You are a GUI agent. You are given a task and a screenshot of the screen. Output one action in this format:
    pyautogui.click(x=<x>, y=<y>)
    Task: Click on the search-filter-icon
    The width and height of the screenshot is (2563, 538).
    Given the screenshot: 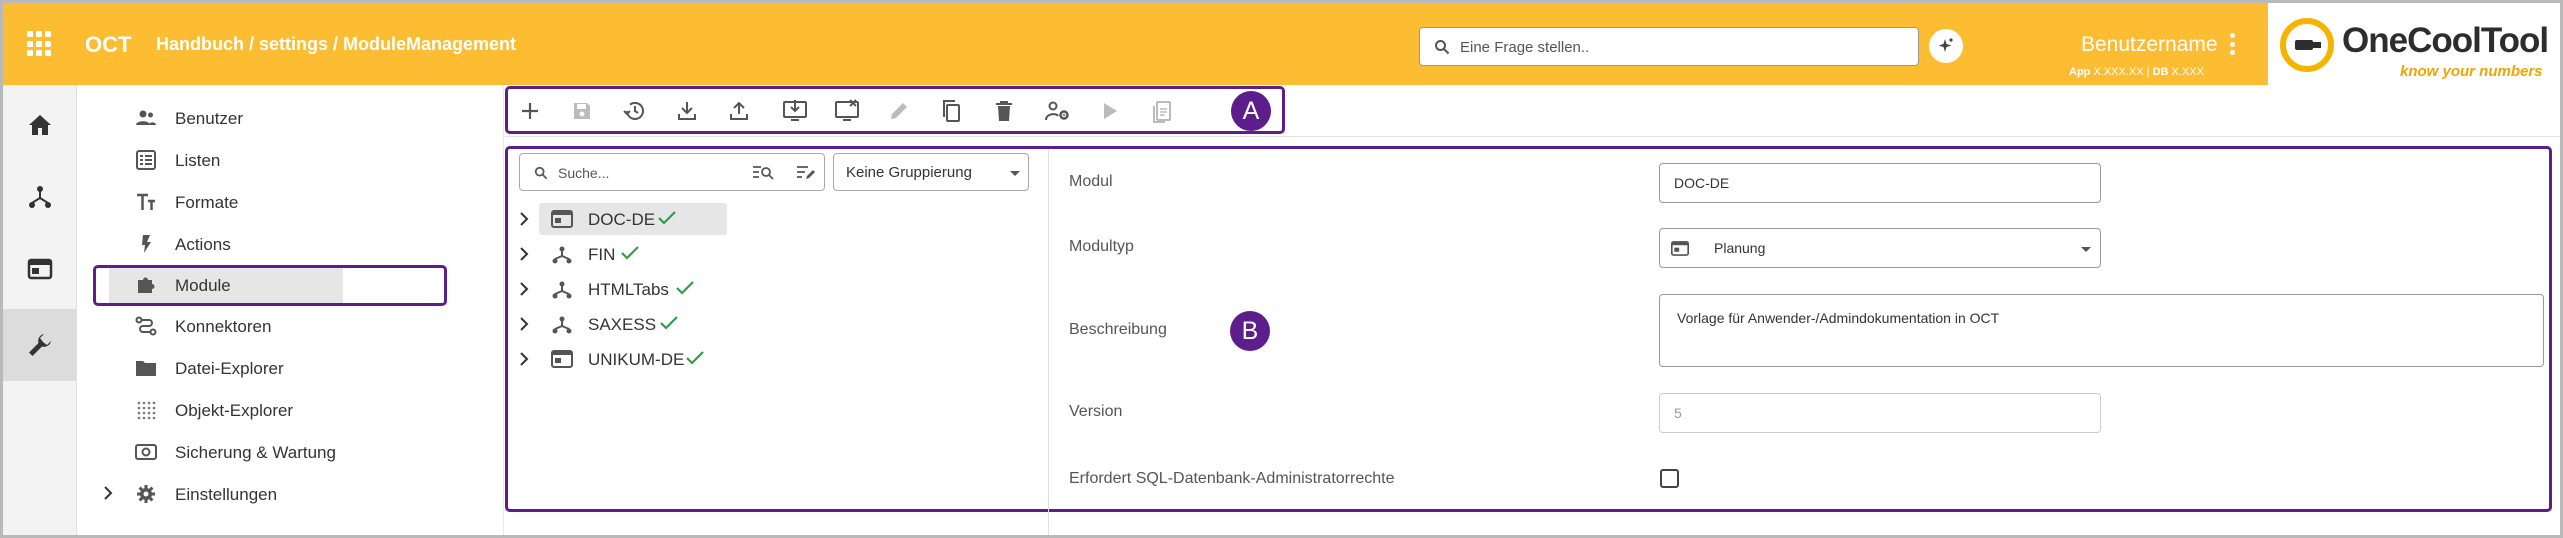 What is the action you would take?
    pyautogui.click(x=763, y=173)
    